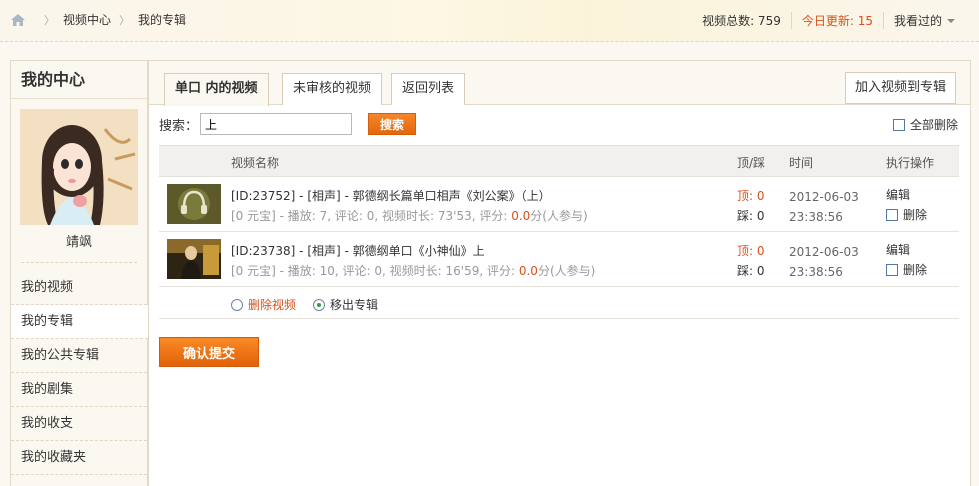  I want to click on delete-all-label: 全部删除, so click(933, 125).